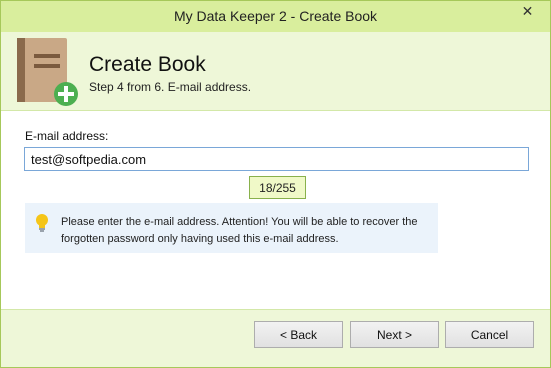  What do you see at coordinates (298, 334) in the screenshot?
I see `back-button: < Back` at bounding box center [298, 334].